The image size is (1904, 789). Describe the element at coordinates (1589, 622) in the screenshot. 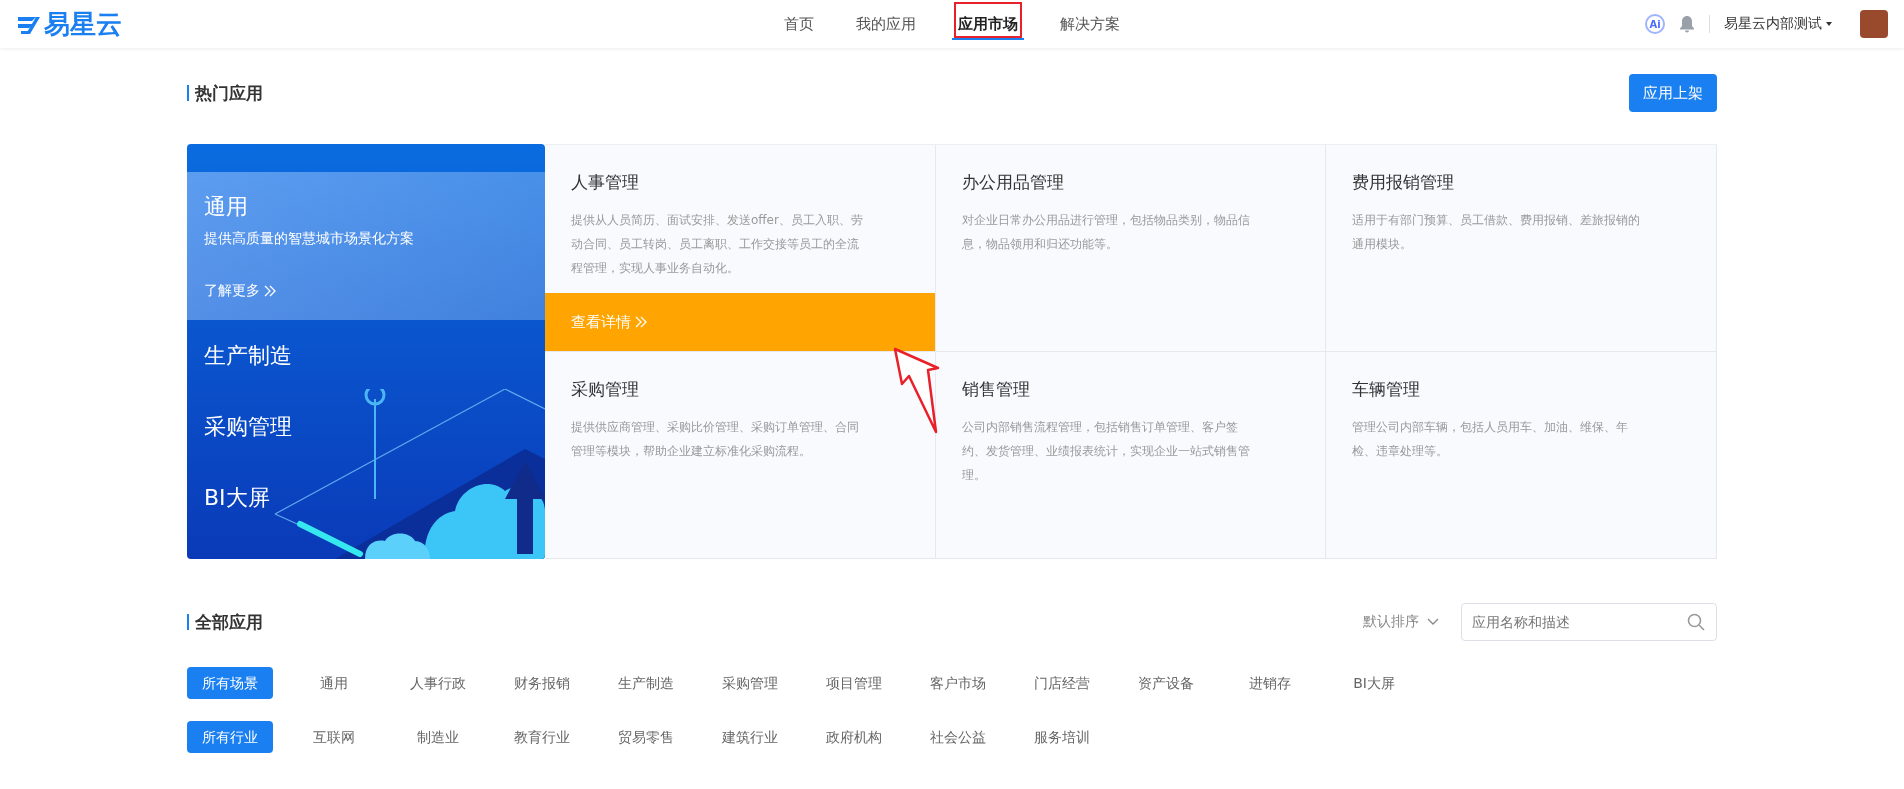

I see `search-field: 应用名称和描述` at that location.